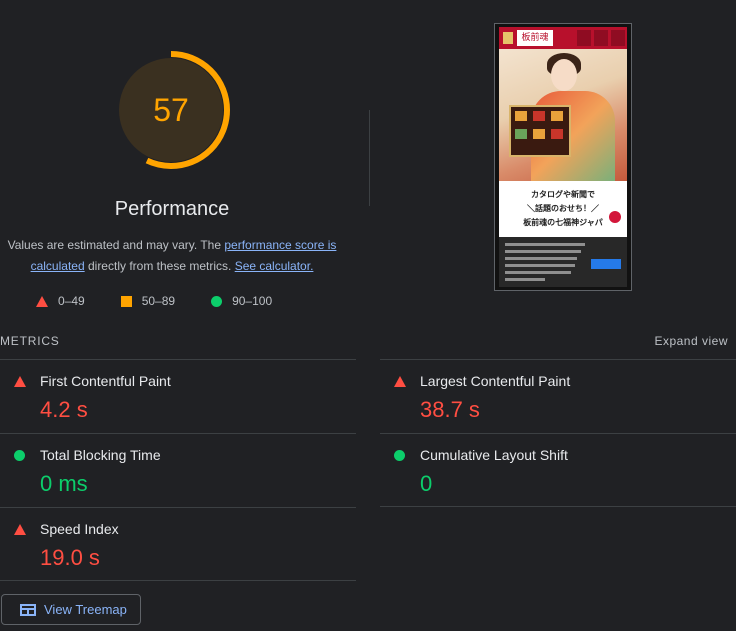  Describe the element at coordinates (178, 580) in the screenshot. I see `metrics-bottom-divider` at that location.